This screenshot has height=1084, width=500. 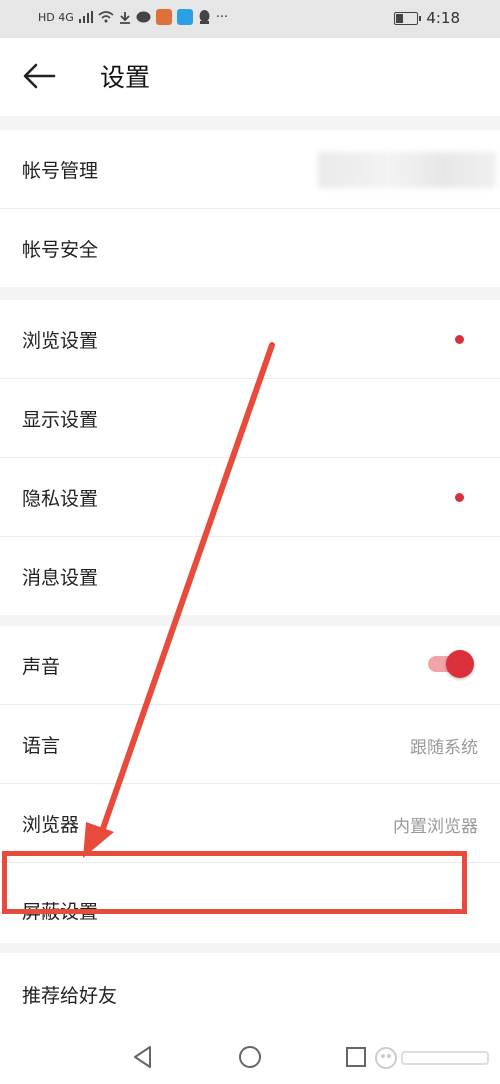 I want to click on annotation-highlight-box, so click(x=234, y=882).